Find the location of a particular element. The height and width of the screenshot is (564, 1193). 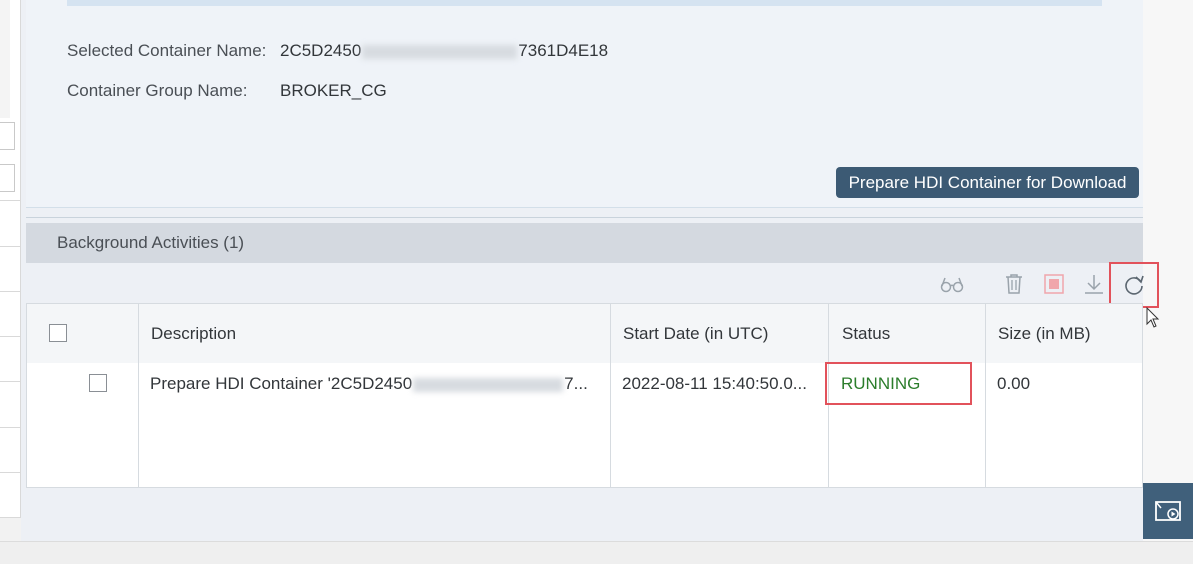

row-description-start: Prepare HDI Container '2C5D2450 is located at coordinates (281, 383).